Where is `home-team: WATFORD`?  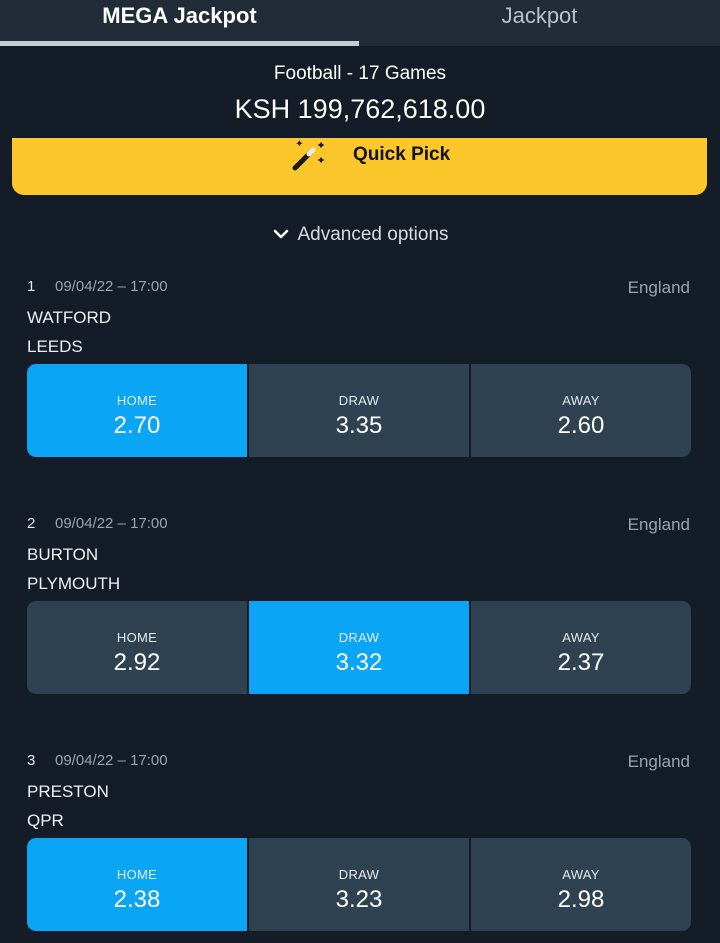 home-team: WATFORD is located at coordinates (69, 317).